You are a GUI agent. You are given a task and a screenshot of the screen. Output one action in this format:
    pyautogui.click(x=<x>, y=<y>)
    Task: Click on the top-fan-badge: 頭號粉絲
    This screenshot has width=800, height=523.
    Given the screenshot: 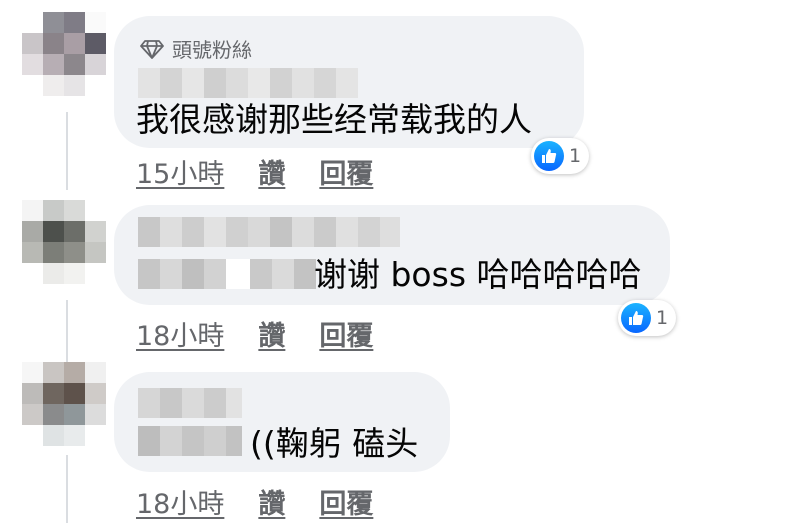 What is the action you would take?
    pyautogui.click(x=196, y=48)
    